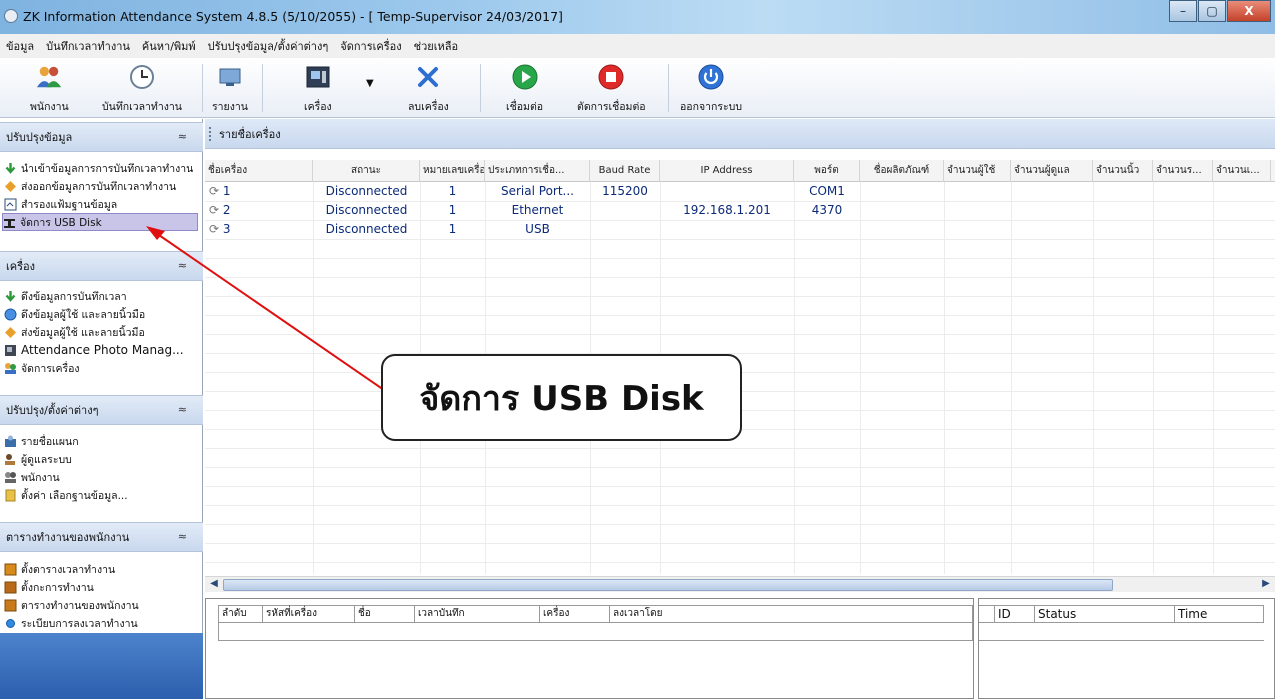 The image size is (1275, 699). I want to click on device-button: เครื่อง, so click(318, 88).